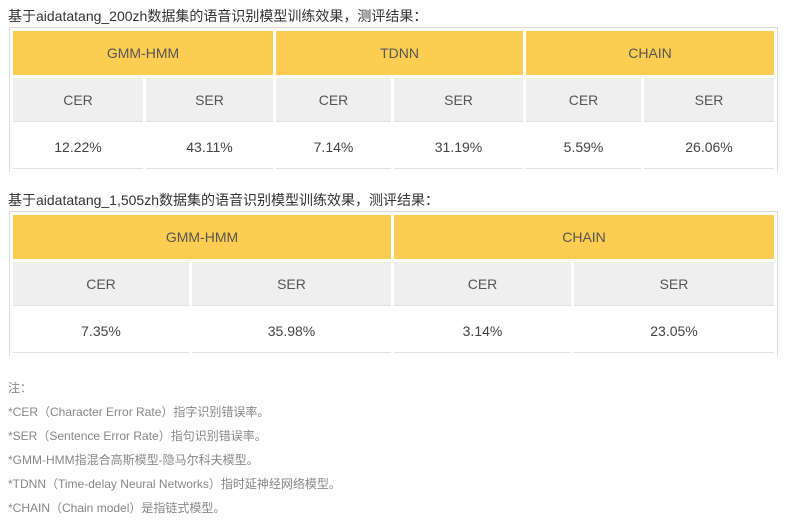 The width and height of the screenshot is (794, 524). I want to click on values-row: 7.35% 35.98% 3.14% 23.05%, so click(393, 331).